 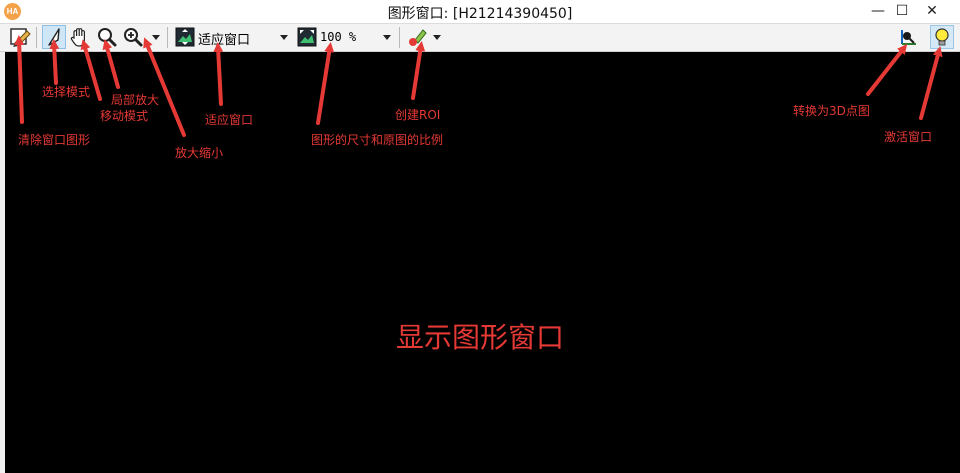 I want to click on convert-3d-point-cloud-icon, so click(x=908, y=37).